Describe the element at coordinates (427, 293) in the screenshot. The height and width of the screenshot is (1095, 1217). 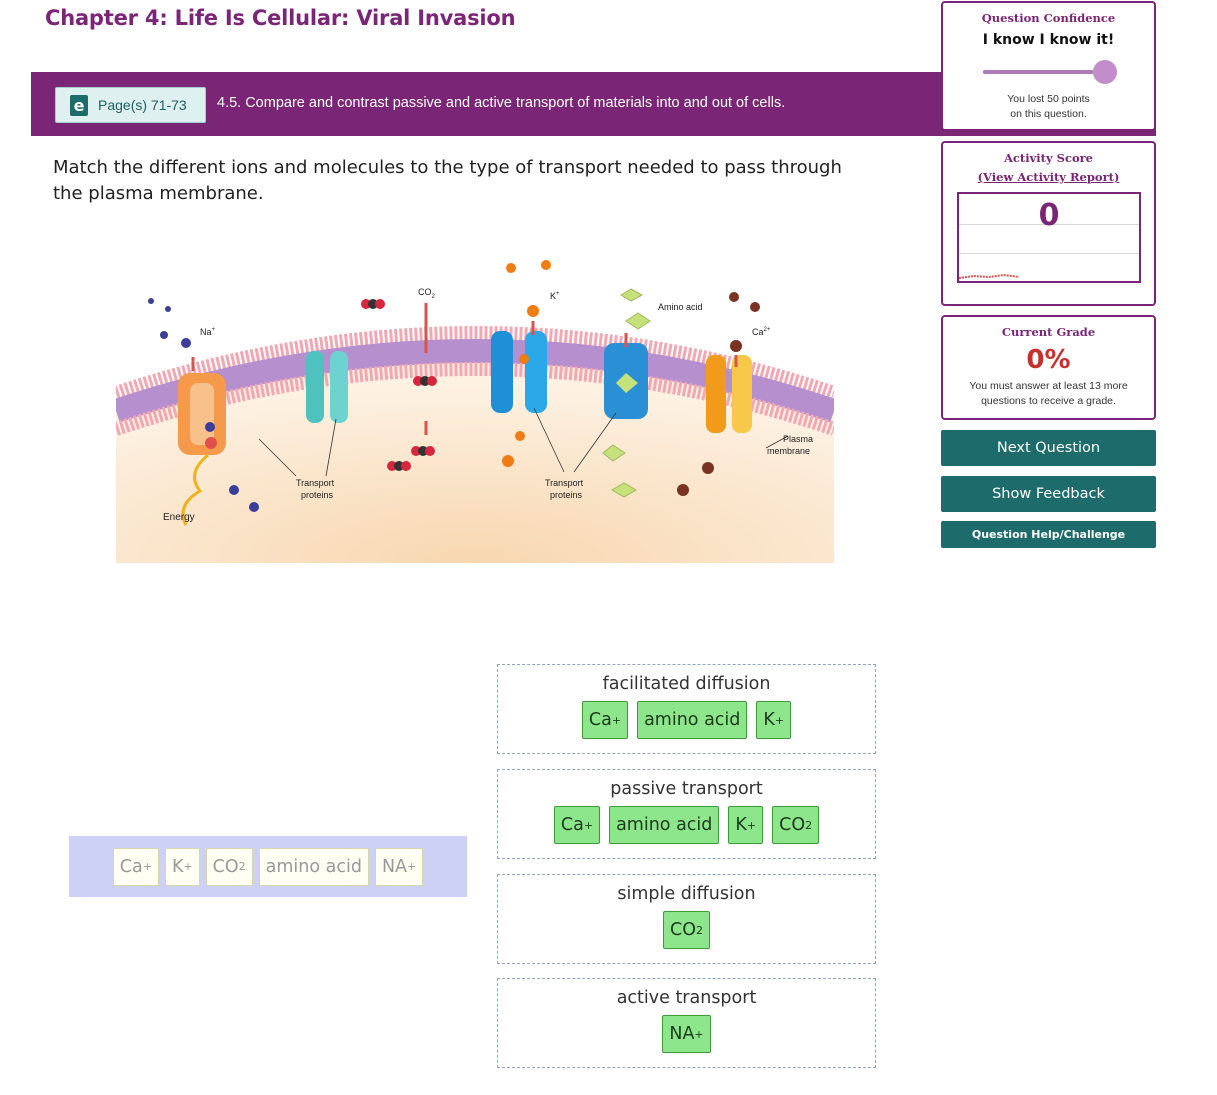
I see `label-co2: CO2` at that location.